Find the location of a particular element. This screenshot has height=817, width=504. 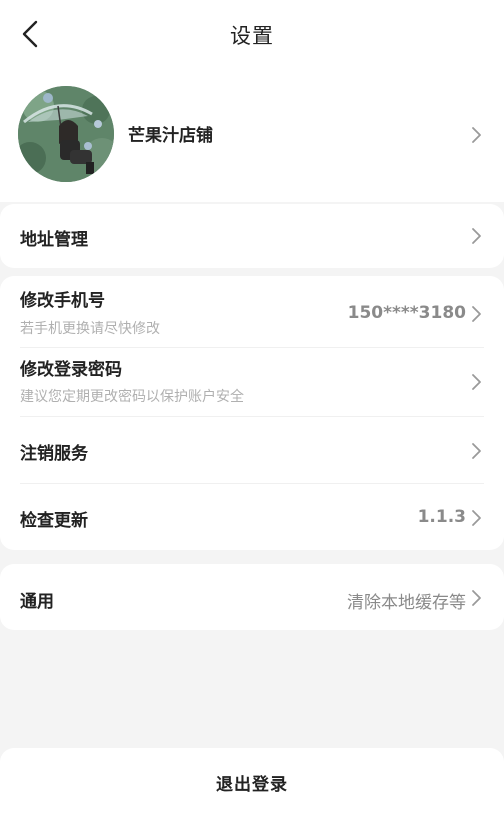

address-management-row: 地址管理 is located at coordinates (252, 236).